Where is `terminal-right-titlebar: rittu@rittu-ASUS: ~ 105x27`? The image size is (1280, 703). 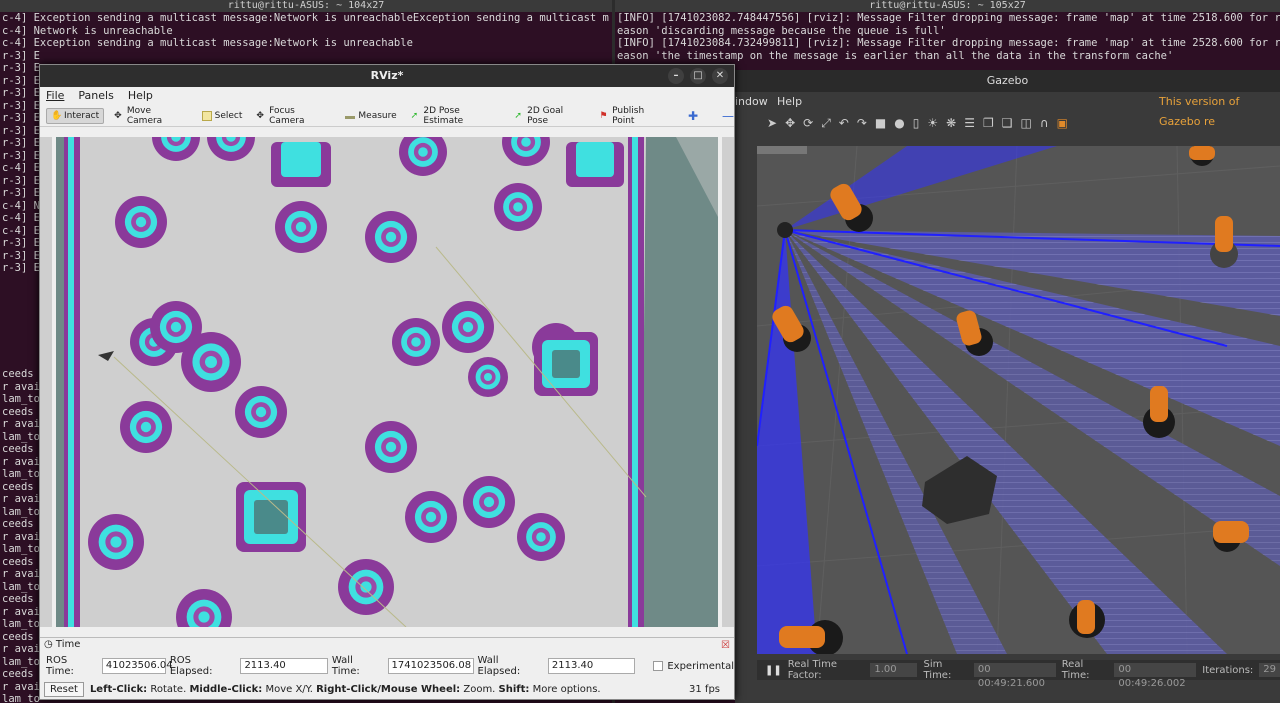 terminal-right-titlebar: rittu@rittu-ASUS: ~ 105x27 is located at coordinates (947, 6).